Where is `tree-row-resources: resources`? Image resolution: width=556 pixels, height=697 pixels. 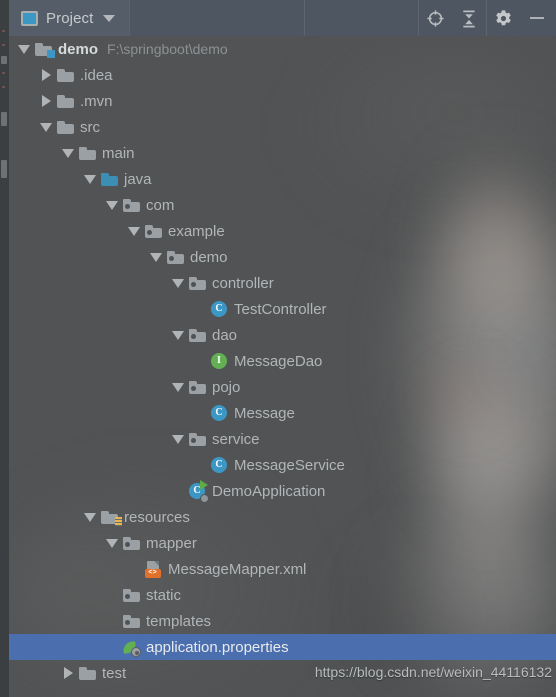
tree-row-resources: resources is located at coordinates (282, 517).